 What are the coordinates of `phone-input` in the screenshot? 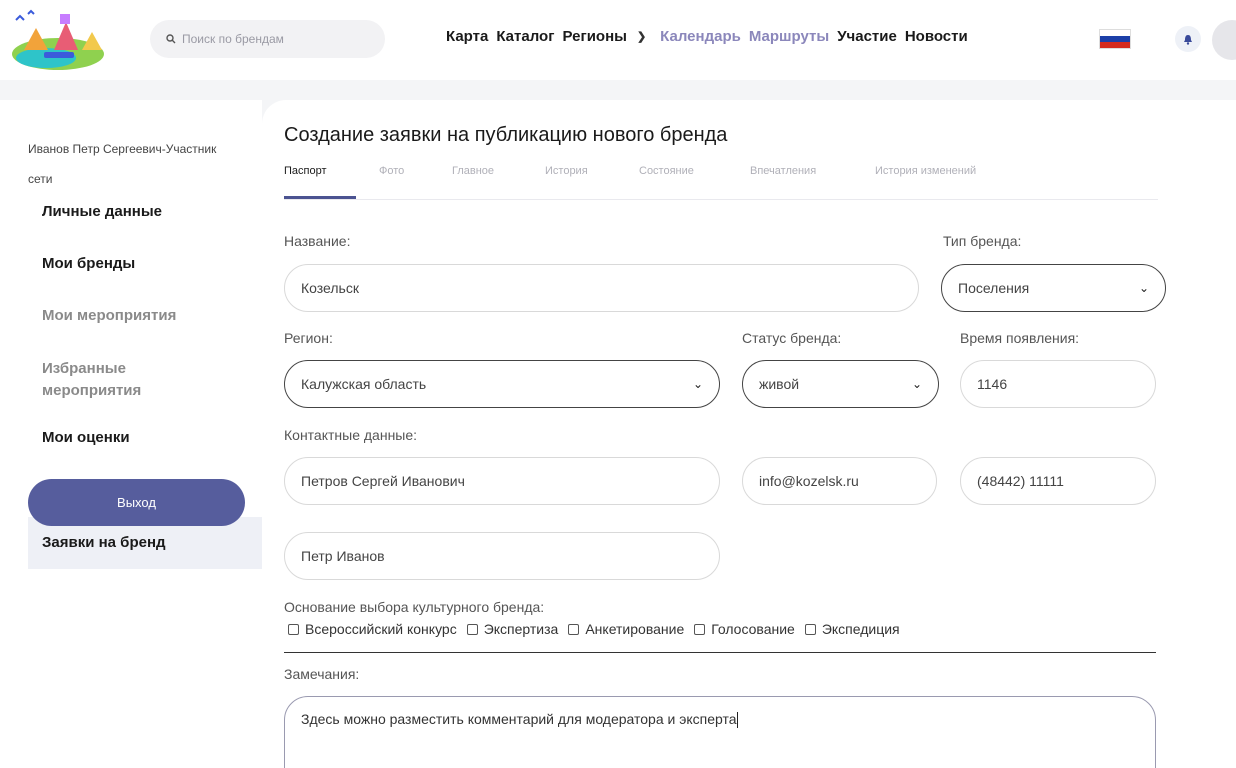 It's located at (1058, 481).